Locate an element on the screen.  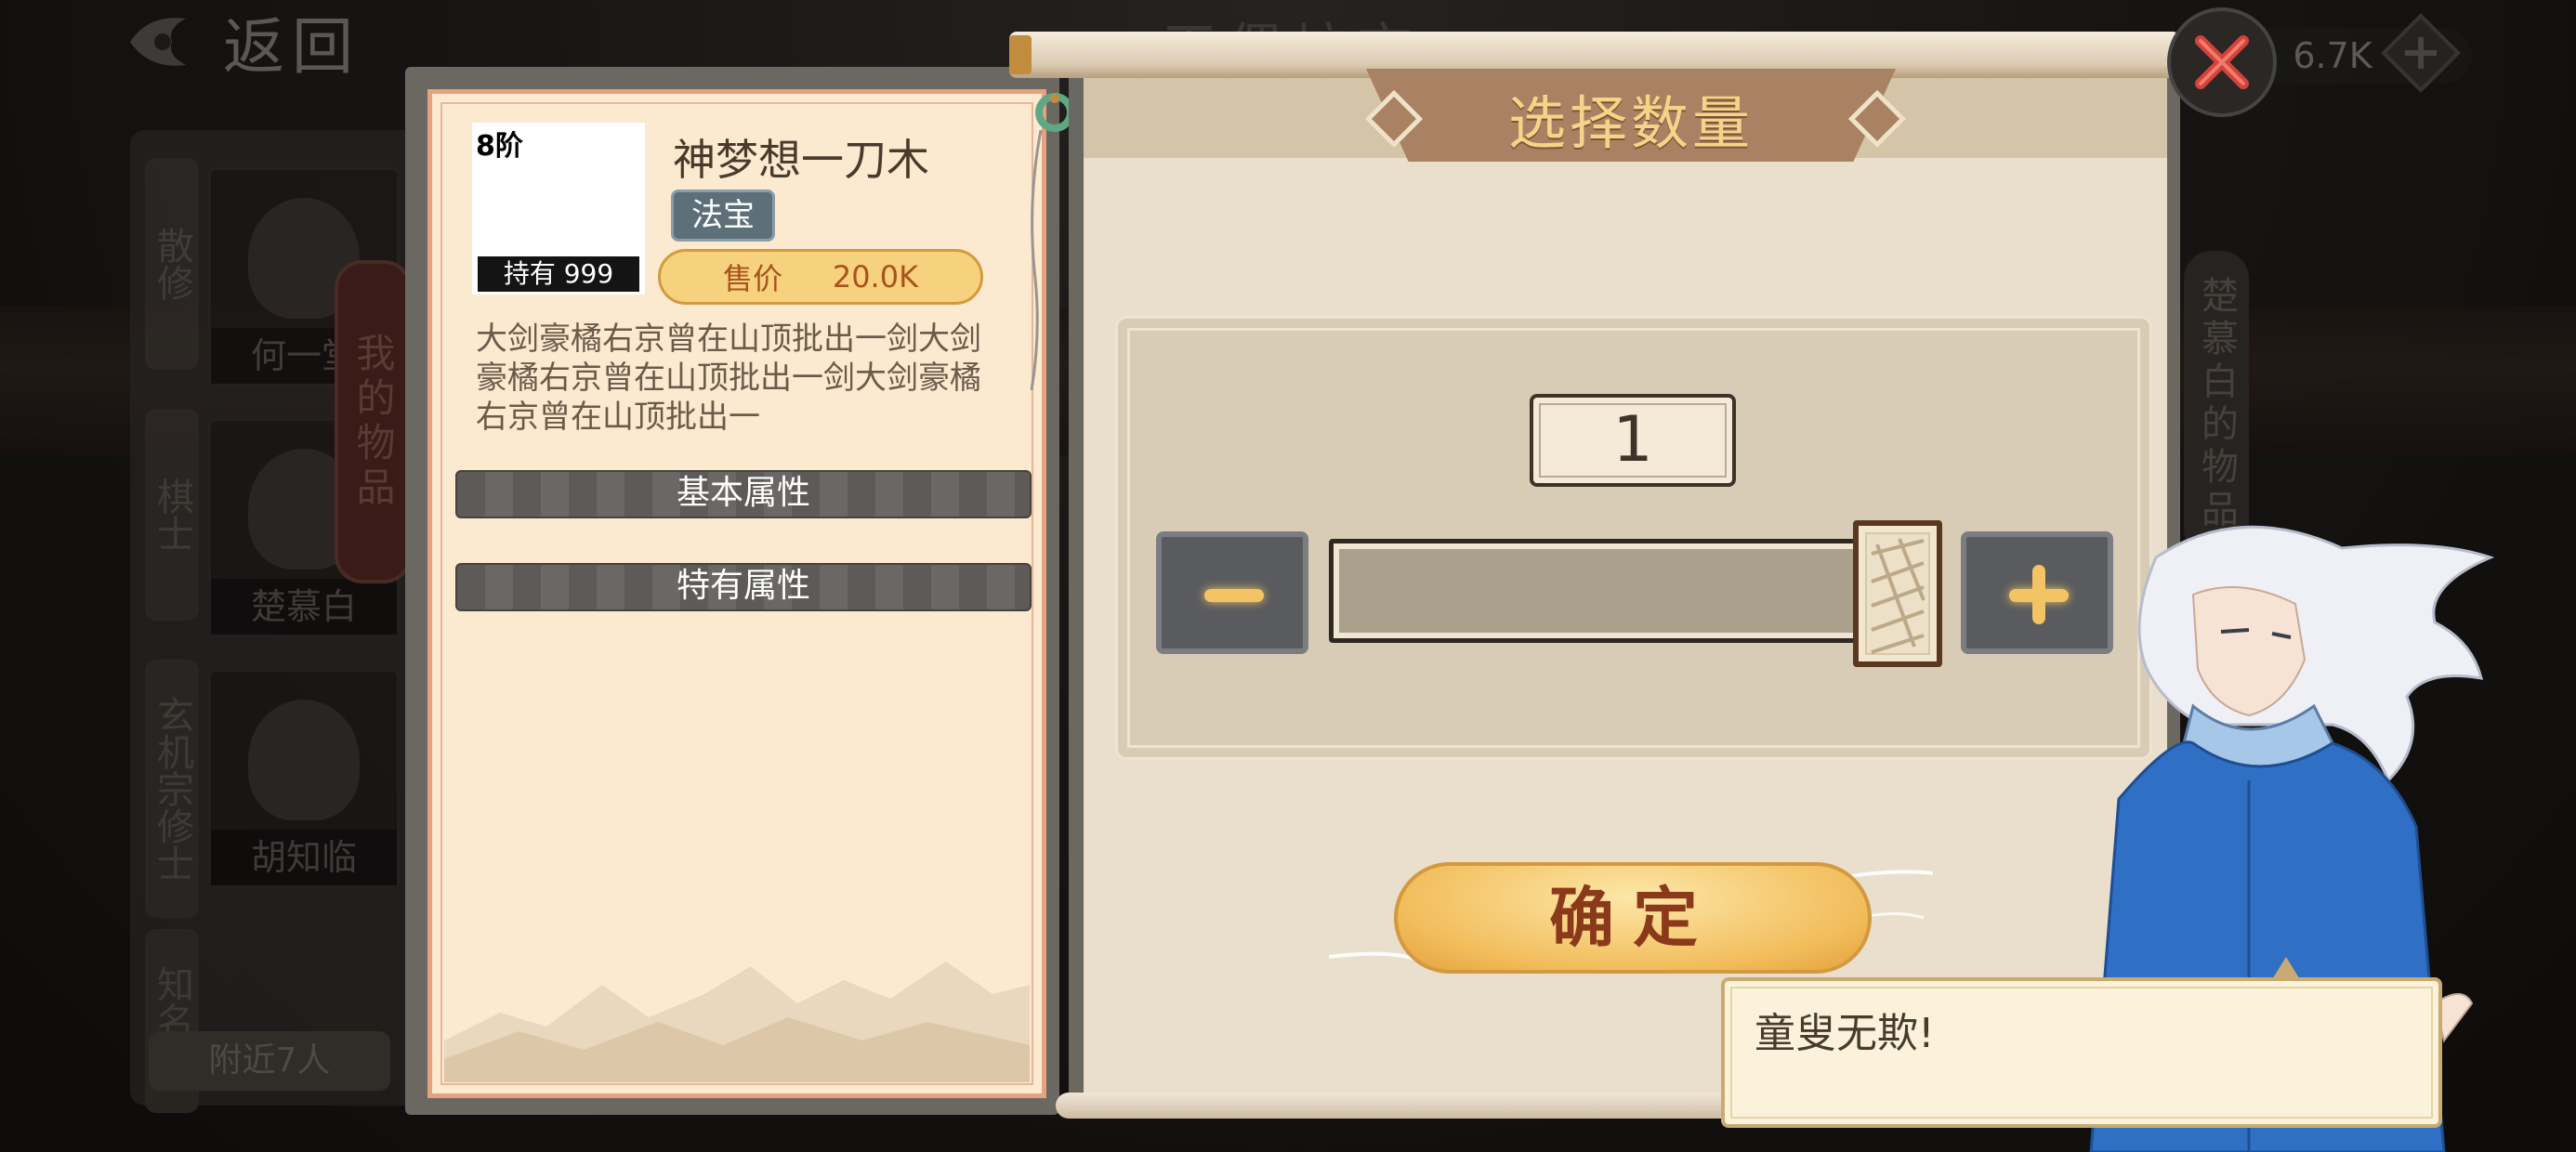
mountain-decoration is located at coordinates (737, 1022).